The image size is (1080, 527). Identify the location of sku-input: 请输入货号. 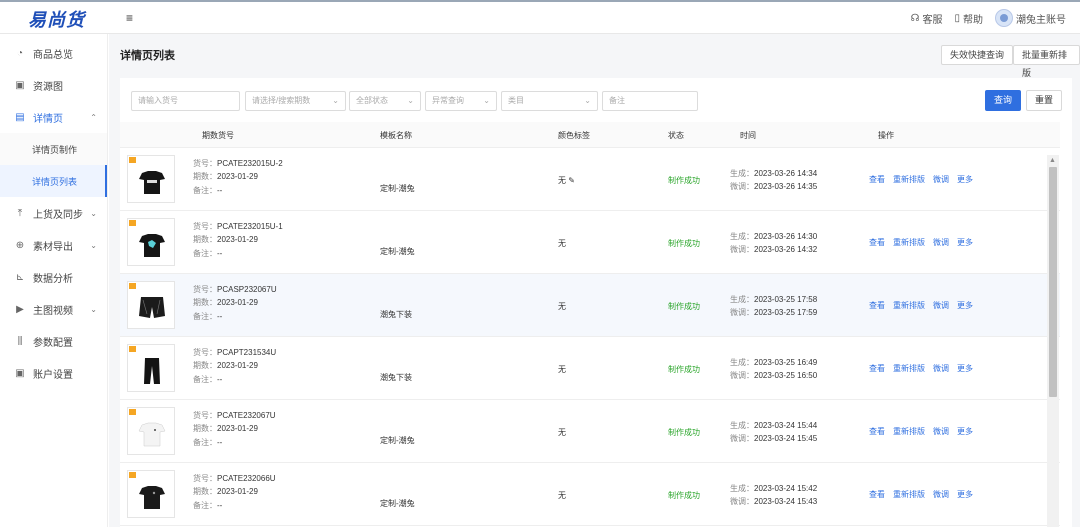
(185, 101).